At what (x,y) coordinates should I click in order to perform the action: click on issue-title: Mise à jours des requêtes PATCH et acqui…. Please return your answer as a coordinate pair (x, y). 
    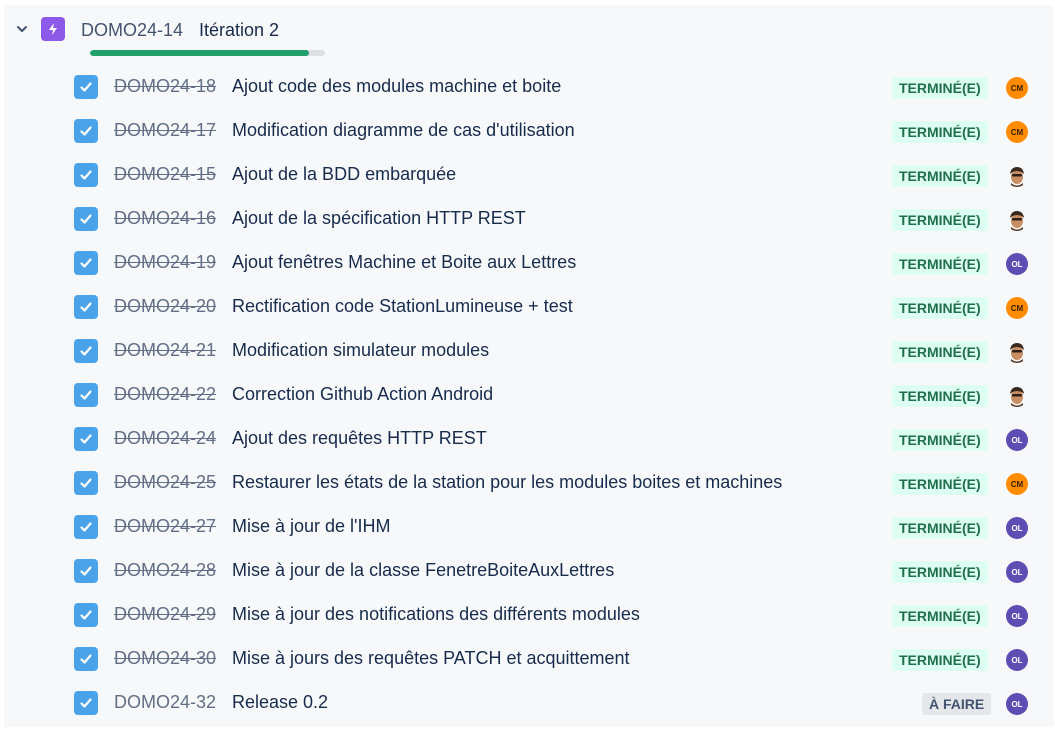
    Looking at the image, I should click on (431, 658).